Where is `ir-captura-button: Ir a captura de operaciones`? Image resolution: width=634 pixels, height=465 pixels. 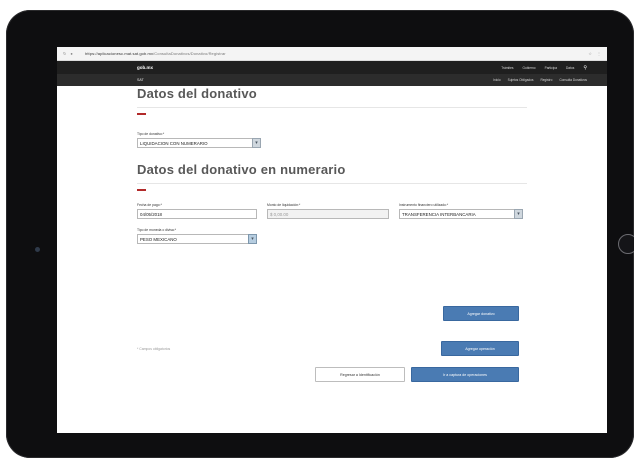 ir-captura-button: Ir a captura de operaciones is located at coordinates (465, 374).